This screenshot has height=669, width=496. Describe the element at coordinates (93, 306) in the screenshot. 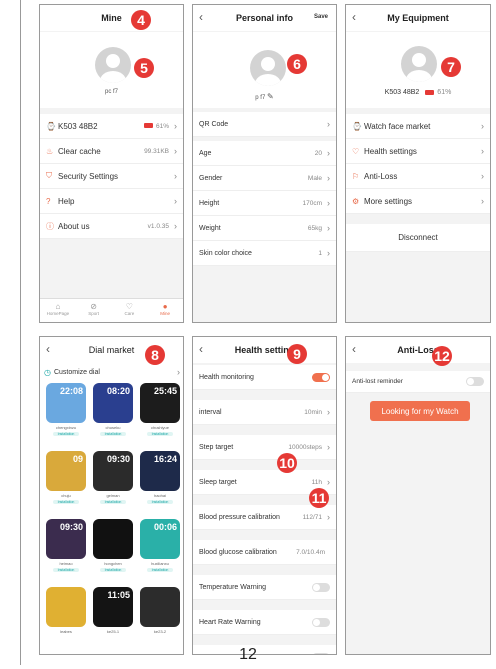

I see `sport-icon: ⊘` at that location.